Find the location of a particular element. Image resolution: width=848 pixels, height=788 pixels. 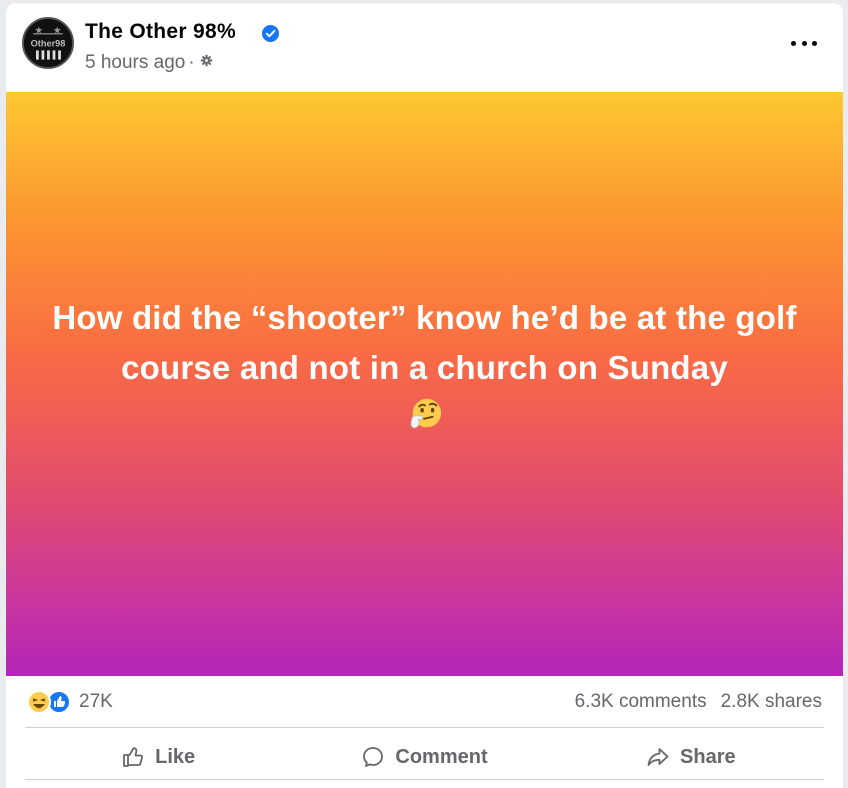

verified-badge-icon is located at coordinates (270, 33).